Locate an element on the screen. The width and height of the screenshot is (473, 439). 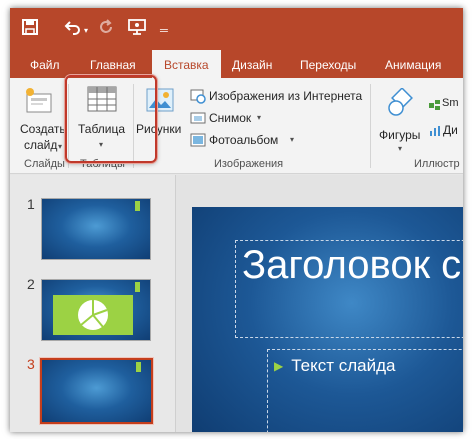
slide-number: 1 is located at coordinates (31, 204).